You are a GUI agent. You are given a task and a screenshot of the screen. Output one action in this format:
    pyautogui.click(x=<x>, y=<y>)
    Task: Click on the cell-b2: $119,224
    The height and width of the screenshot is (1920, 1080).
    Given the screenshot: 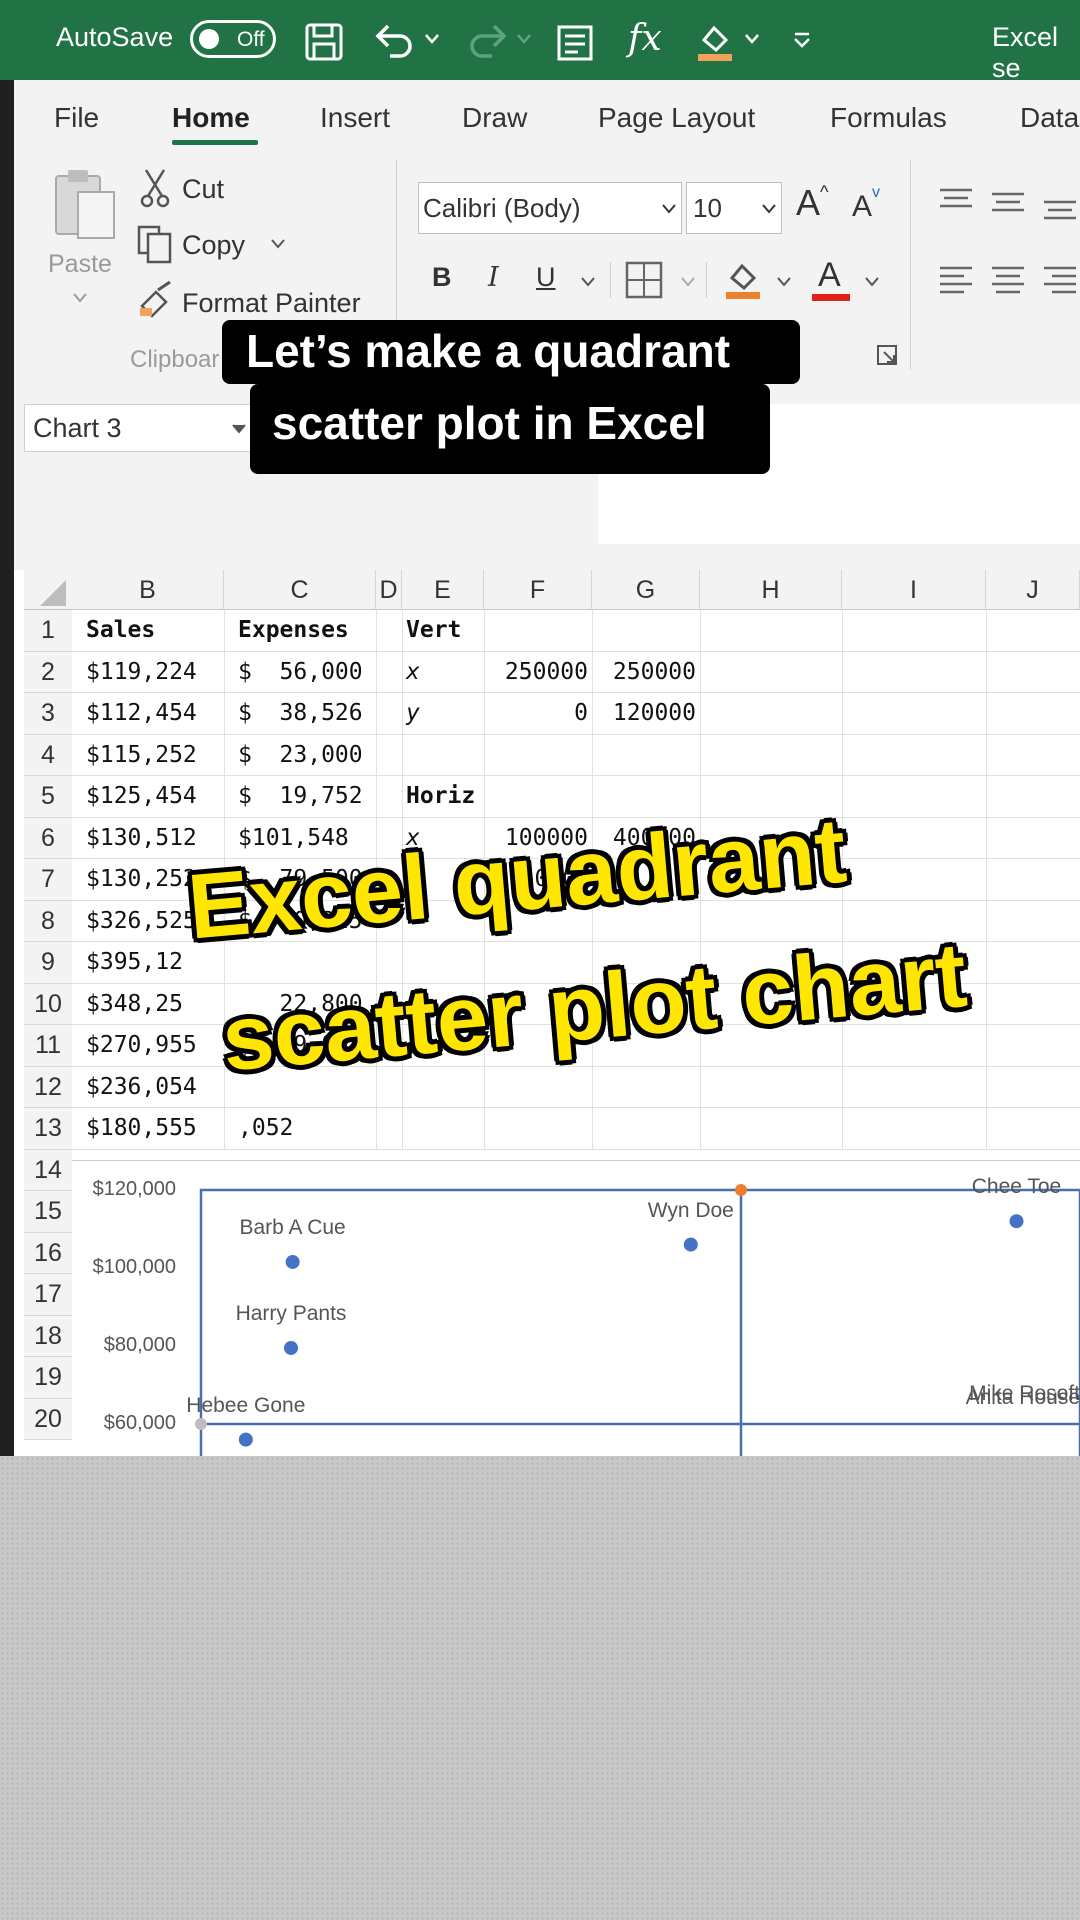 What is the action you would take?
    pyautogui.click(x=141, y=673)
    